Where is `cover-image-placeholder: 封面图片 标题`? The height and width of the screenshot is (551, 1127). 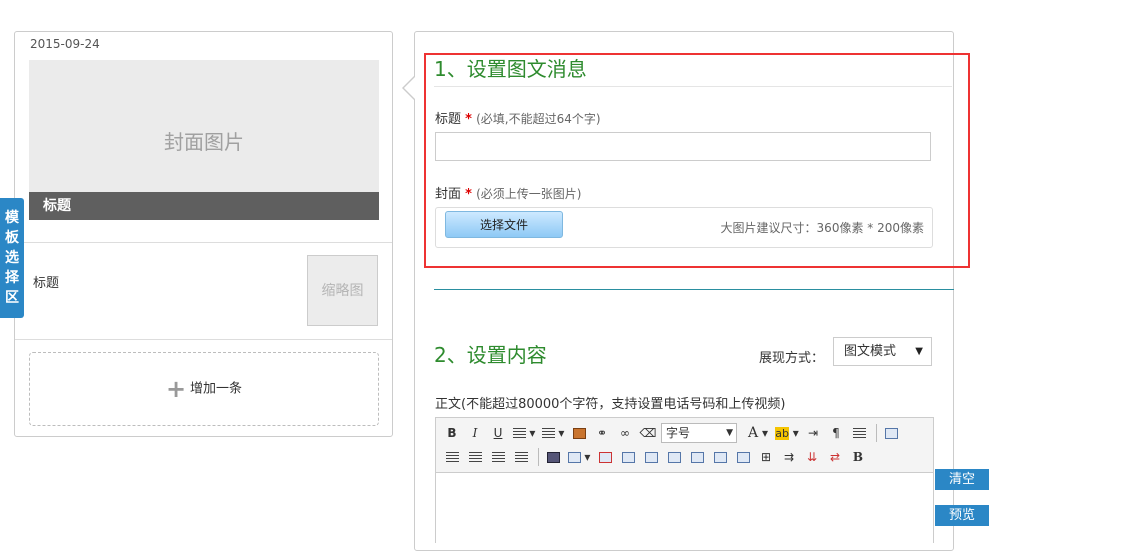
cover-image-placeholder: 封面图片 标题 is located at coordinates (204, 140).